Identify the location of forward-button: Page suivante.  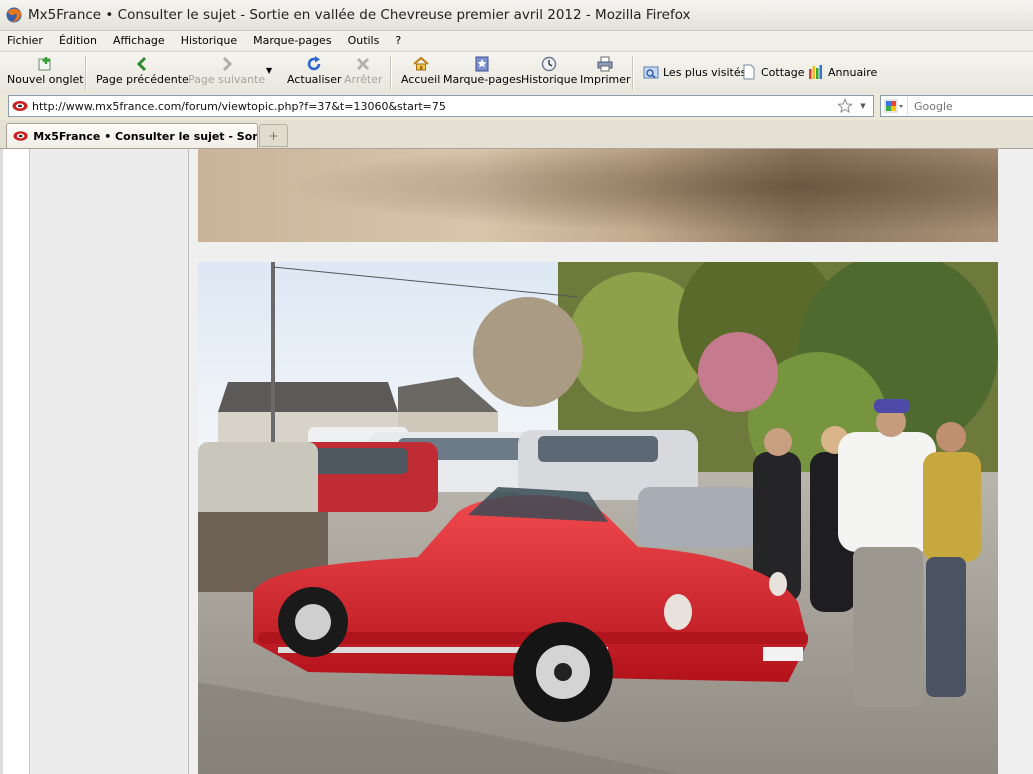
(226, 73).